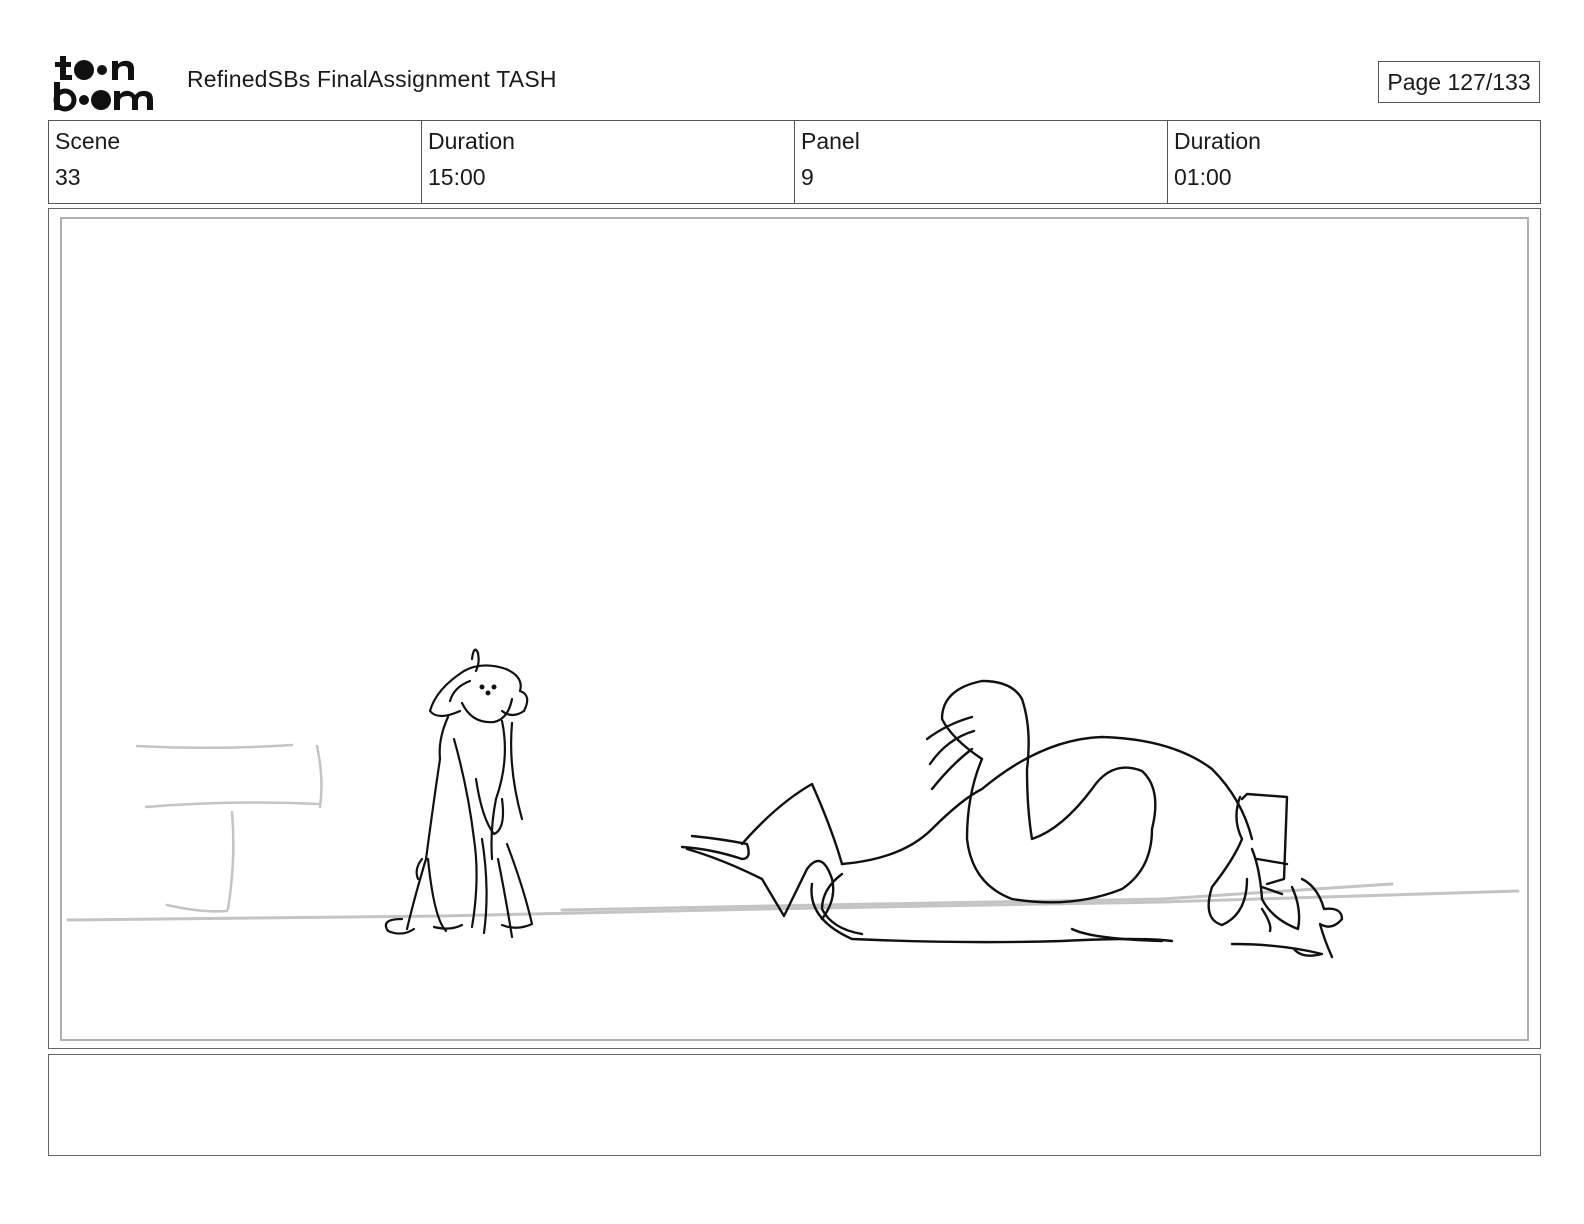  Describe the element at coordinates (103, 84) in the screenshot. I see `toon-boom-logo` at that location.